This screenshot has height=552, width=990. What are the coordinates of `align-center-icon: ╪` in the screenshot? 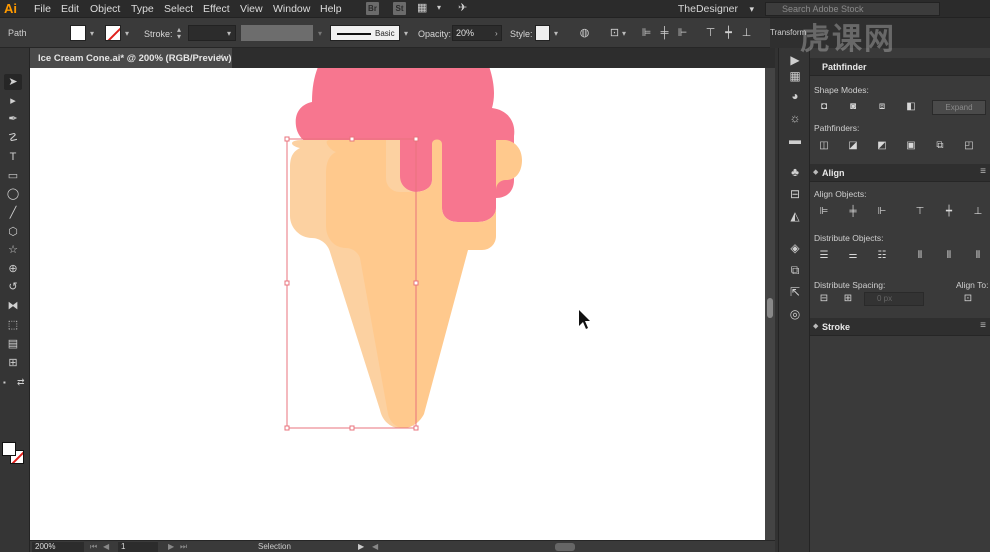 It's located at (664, 33).